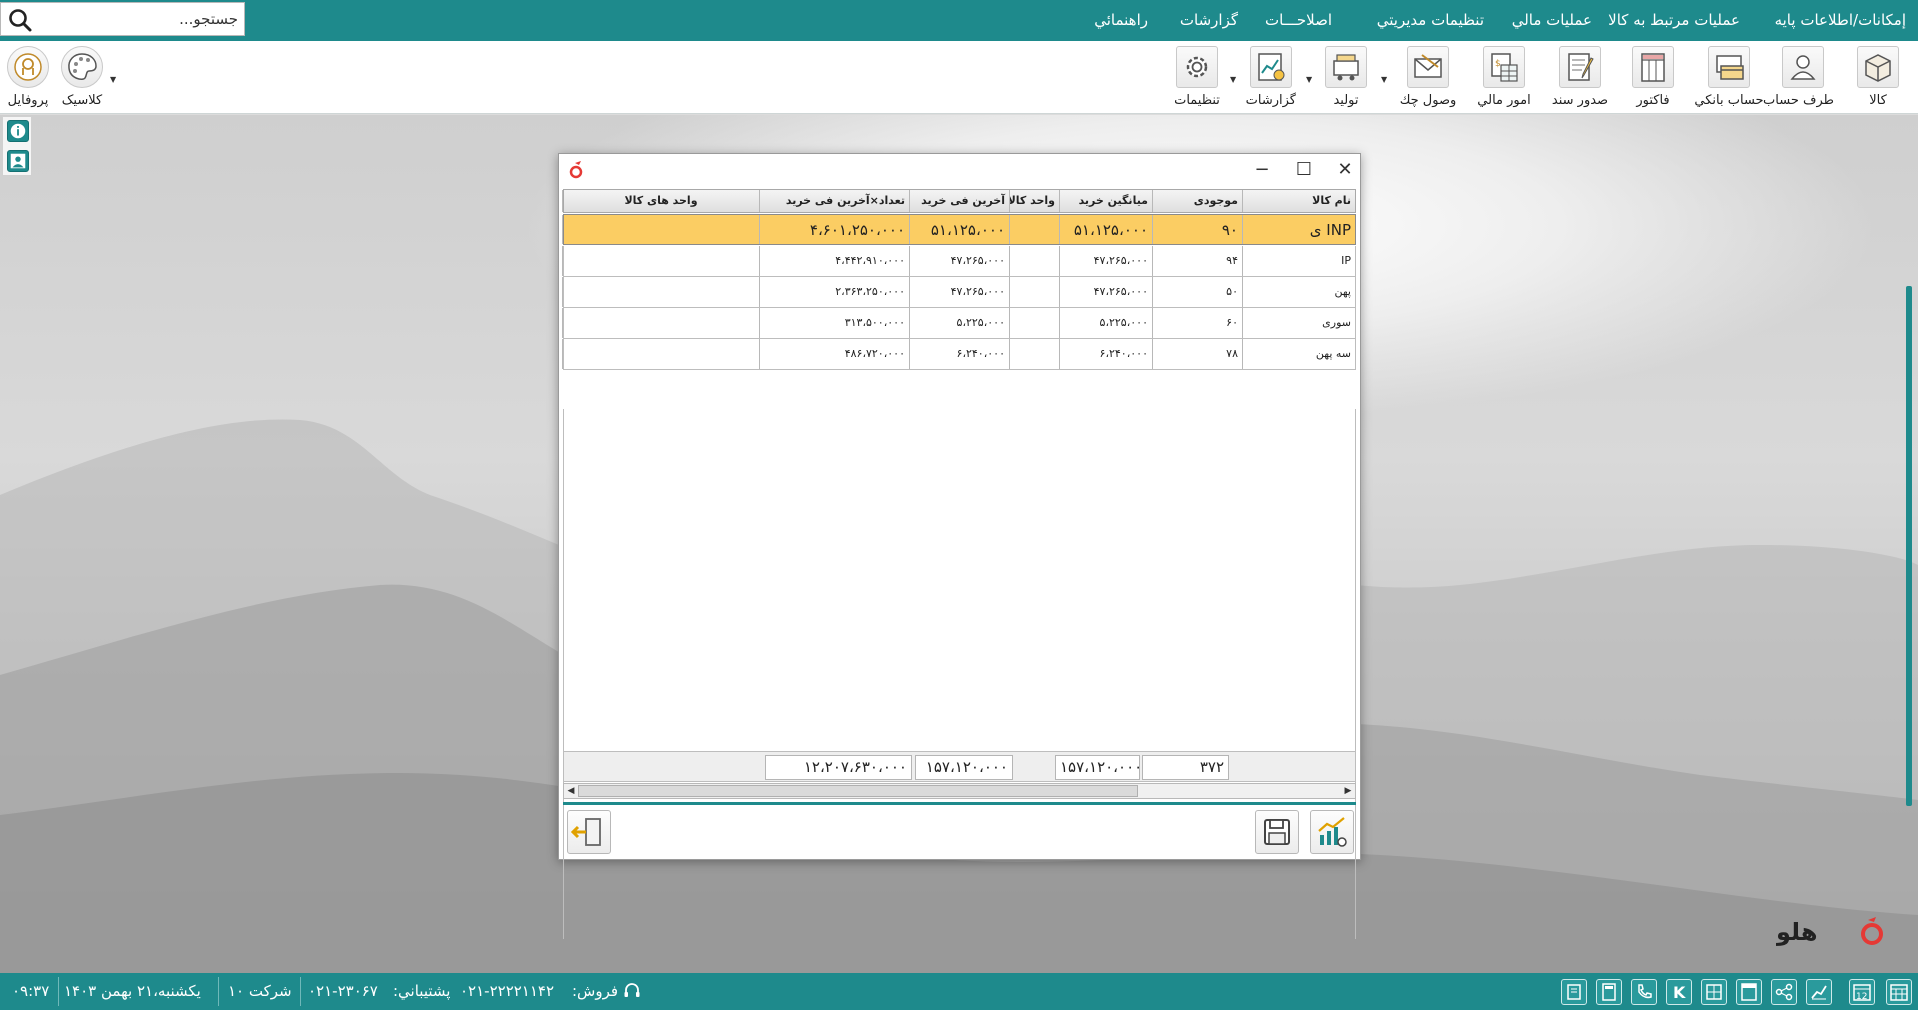 The height and width of the screenshot is (1010, 1918). I want to click on cell-stock: ۵۰, so click(1197, 292).